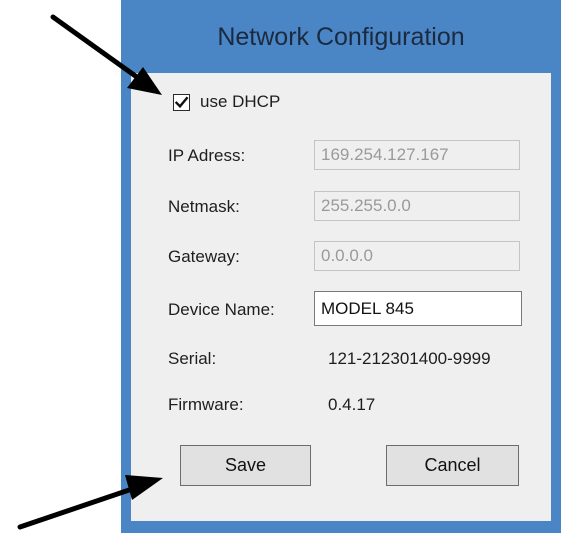 This screenshot has height=533, width=561. What do you see at coordinates (417, 155) in the screenshot?
I see `ip-address-field: 169.254.127.167` at bounding box center [417, 155].